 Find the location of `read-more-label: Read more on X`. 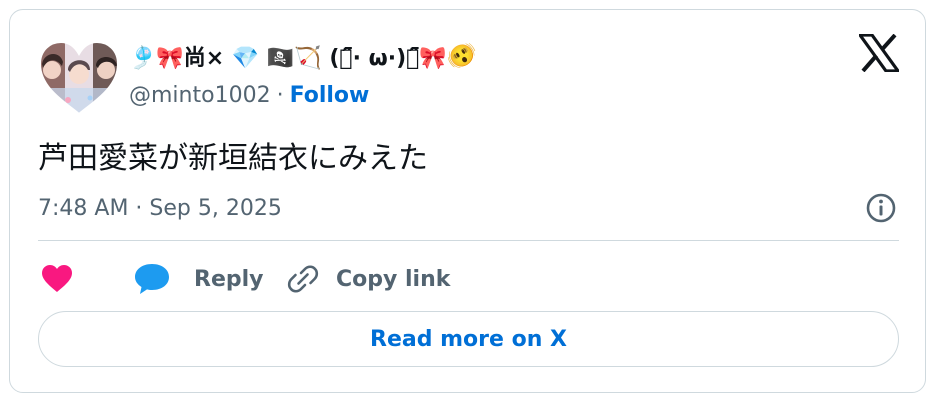

read-more-label: Read more on X is located at coordinates (468, 339).